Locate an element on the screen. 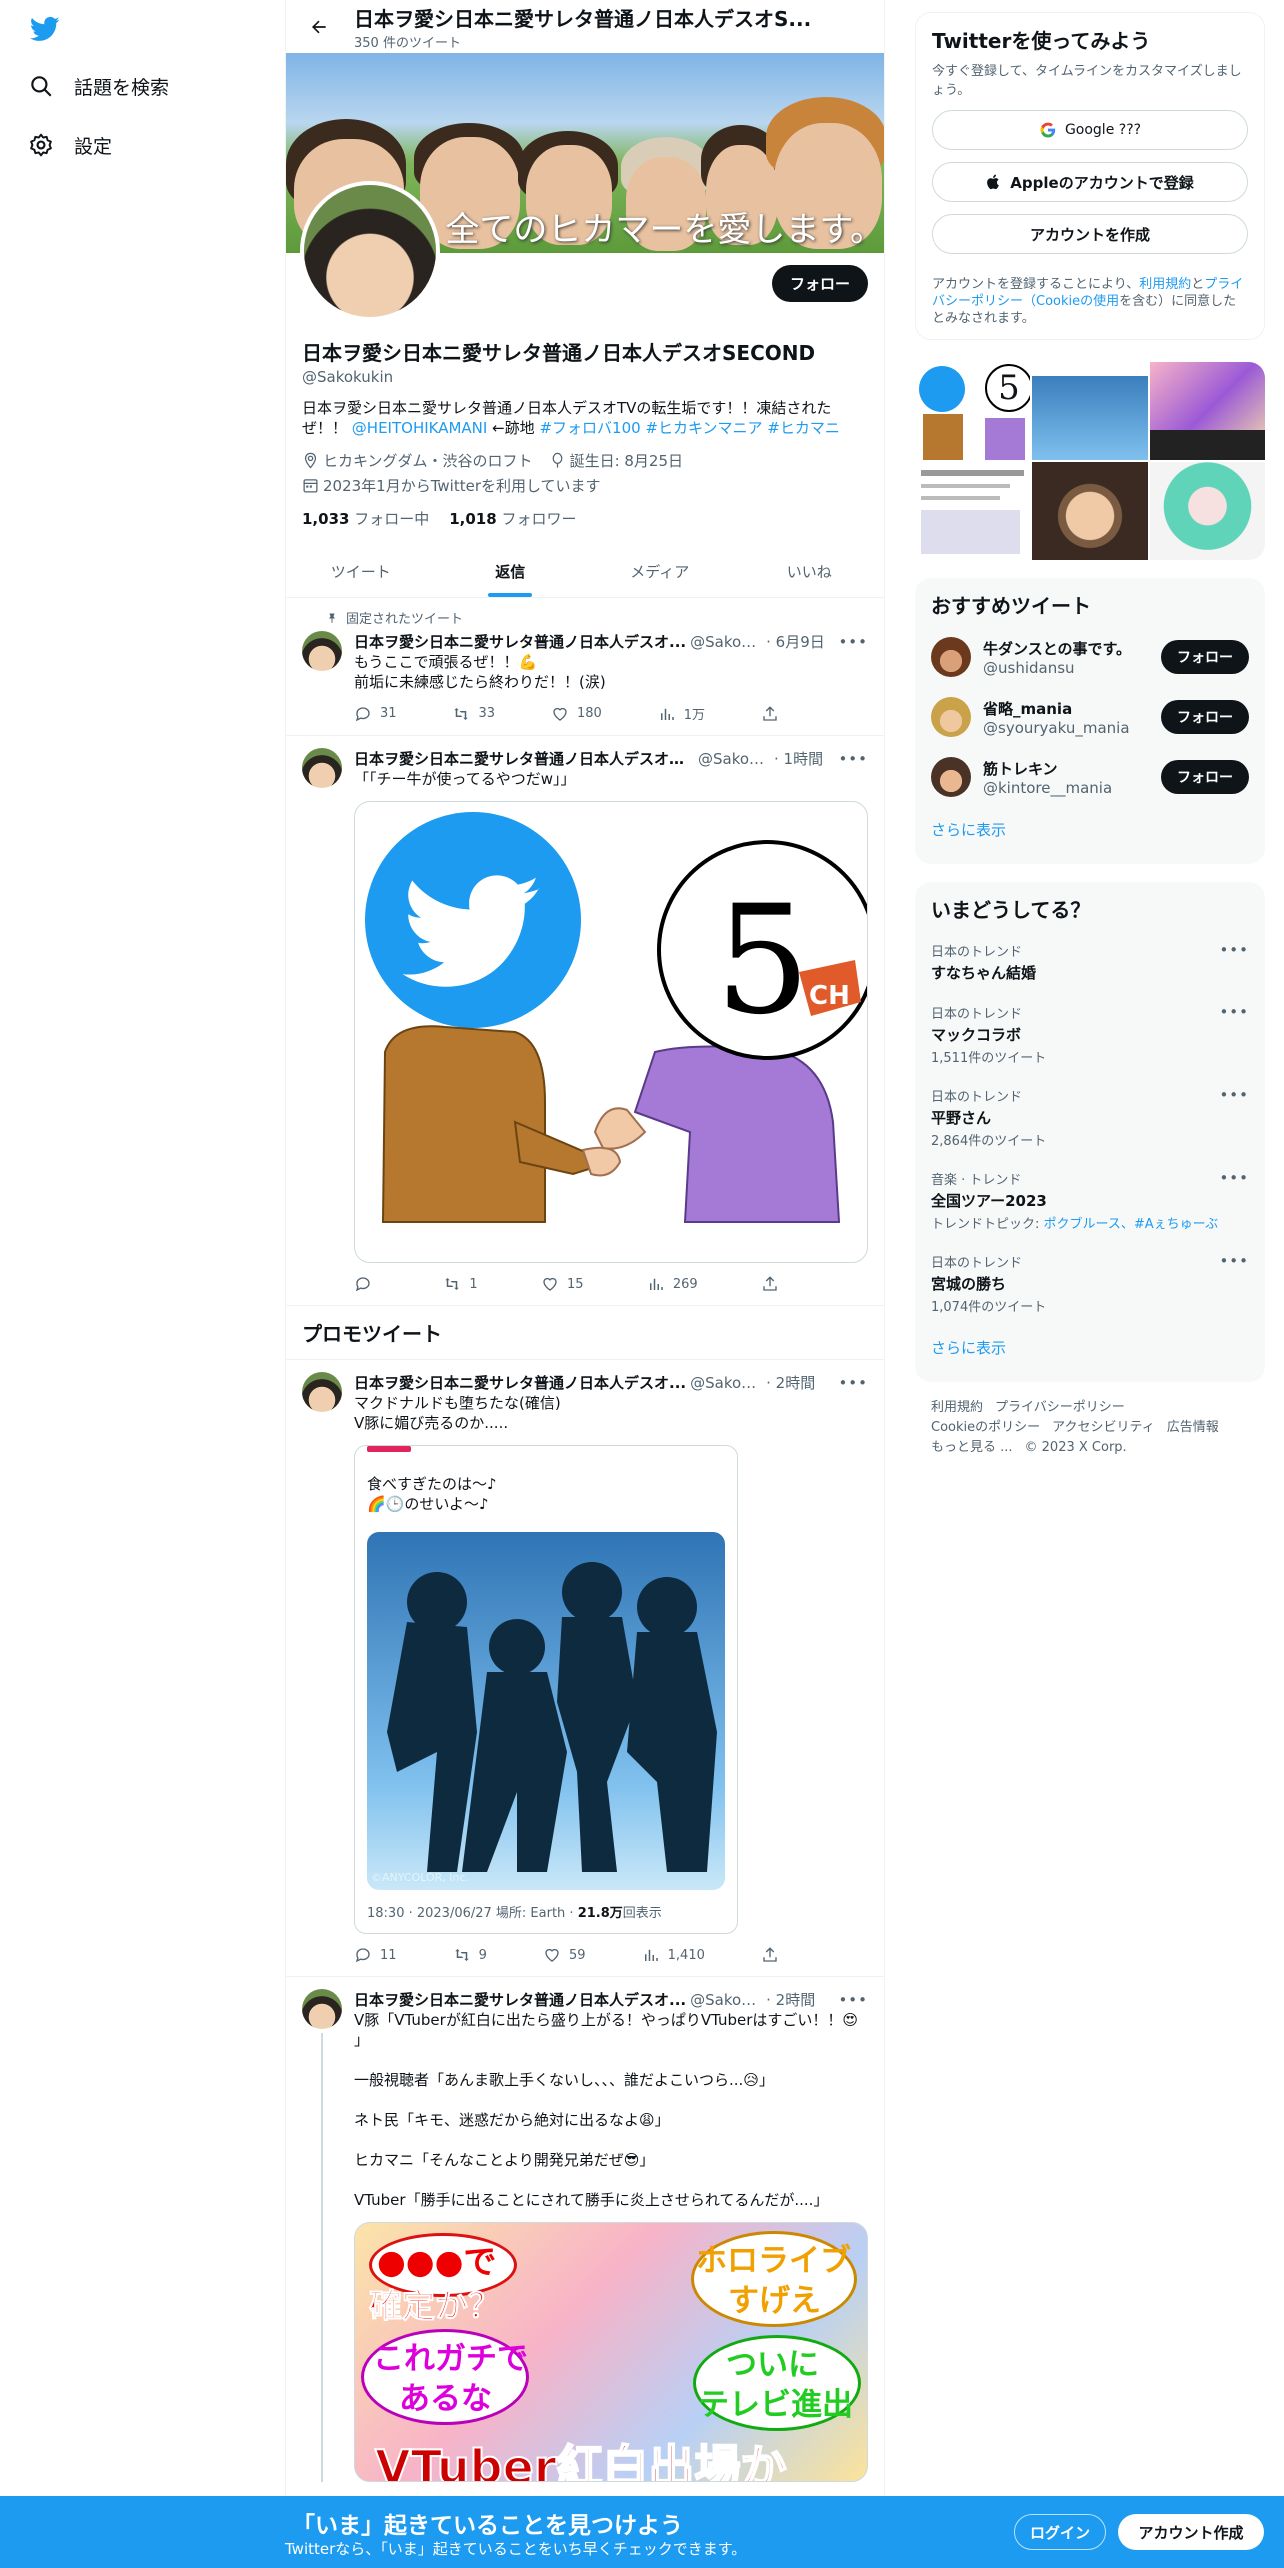 The height and width of the screenshot is (2568, 1284). views-button: 1,410 is located at coordinates (673, 1955).